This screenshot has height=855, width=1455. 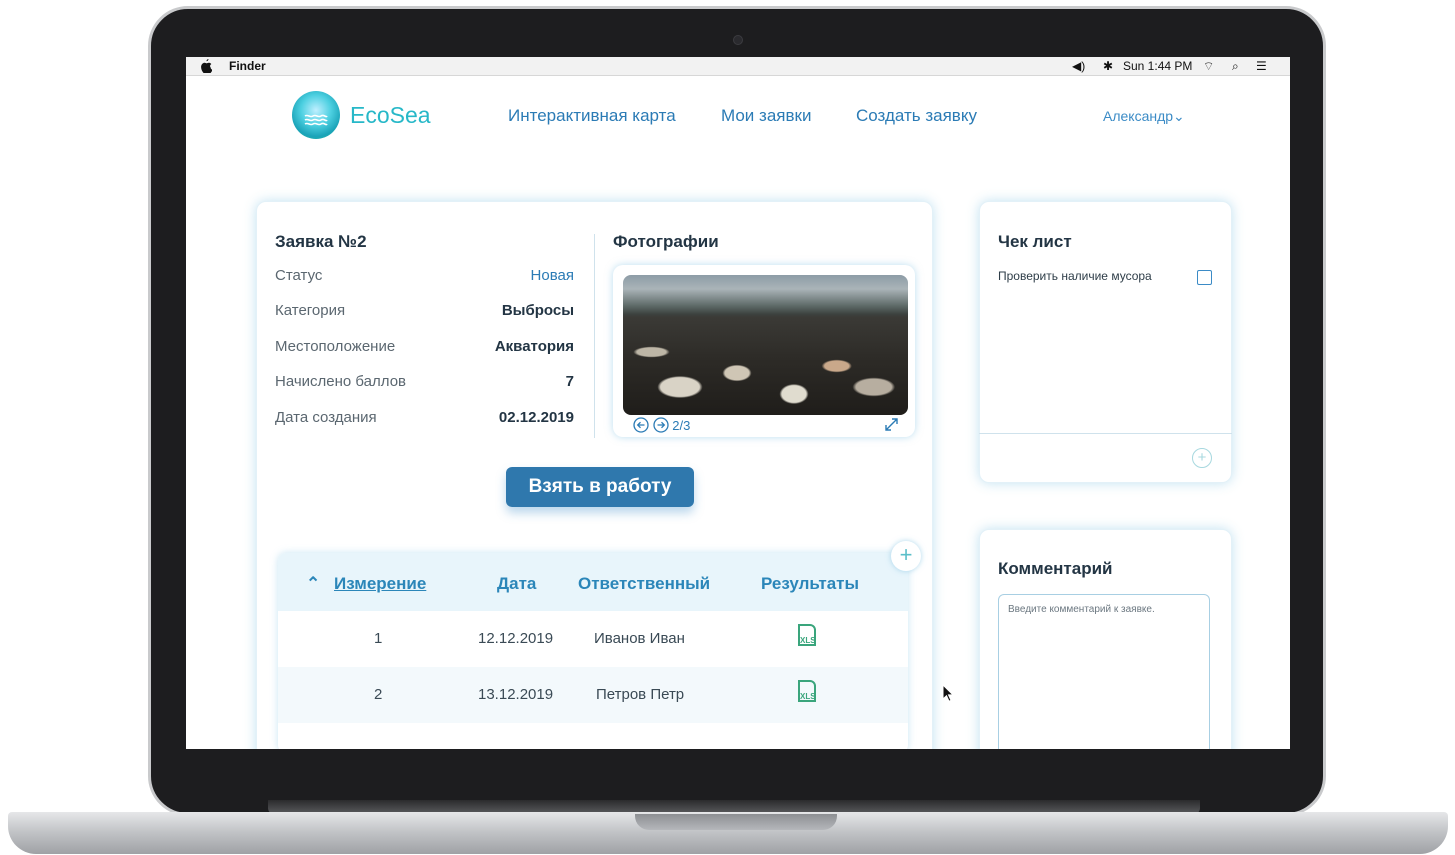 What do you see at coordinates (378, 638) in the screenshot?
I see `cell-number: 1` at bounding box center [378, 638].